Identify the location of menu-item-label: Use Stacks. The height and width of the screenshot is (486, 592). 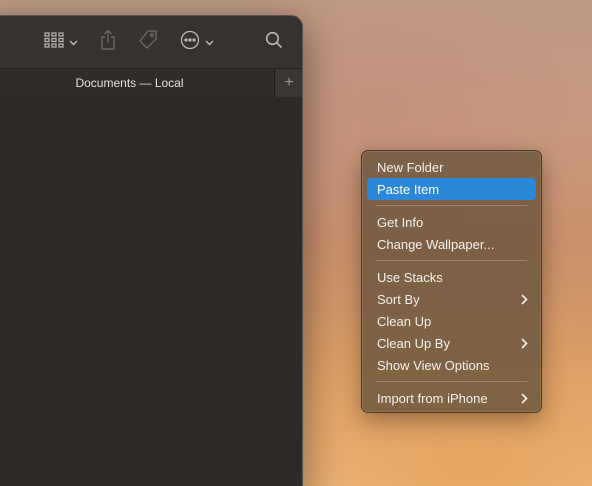
(410, 277).